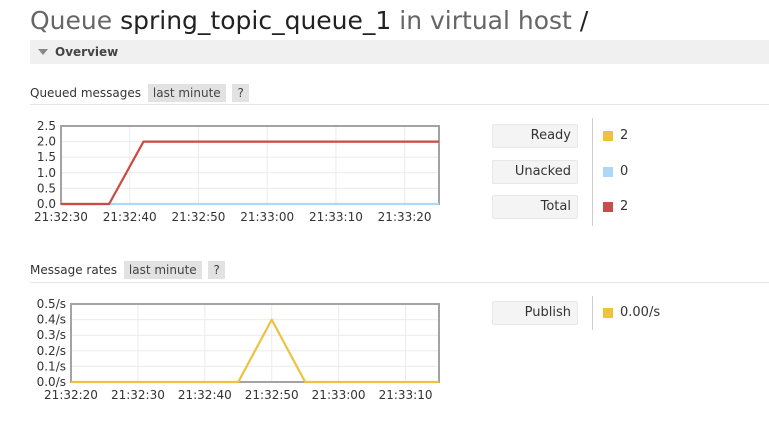 Image resolution: width=769 pixels, height=434 pixels. Describe the element at coordinates (640, 312) in the screenshot. I see `legend-value-publish: 0.00/s` at that location.